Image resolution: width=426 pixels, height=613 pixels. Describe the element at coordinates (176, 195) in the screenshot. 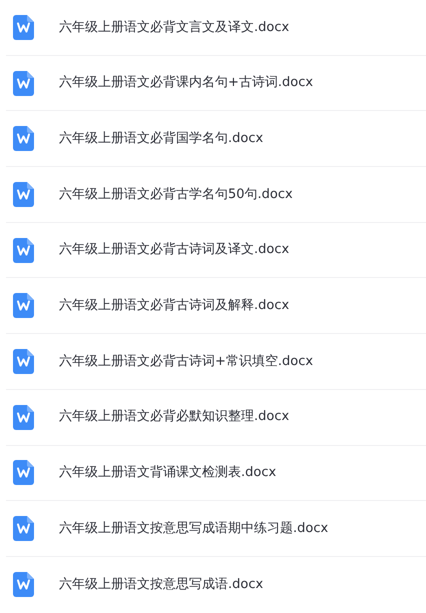

I see `file-name: 六年级上册语文必背古学名句50句.docx` at that location.